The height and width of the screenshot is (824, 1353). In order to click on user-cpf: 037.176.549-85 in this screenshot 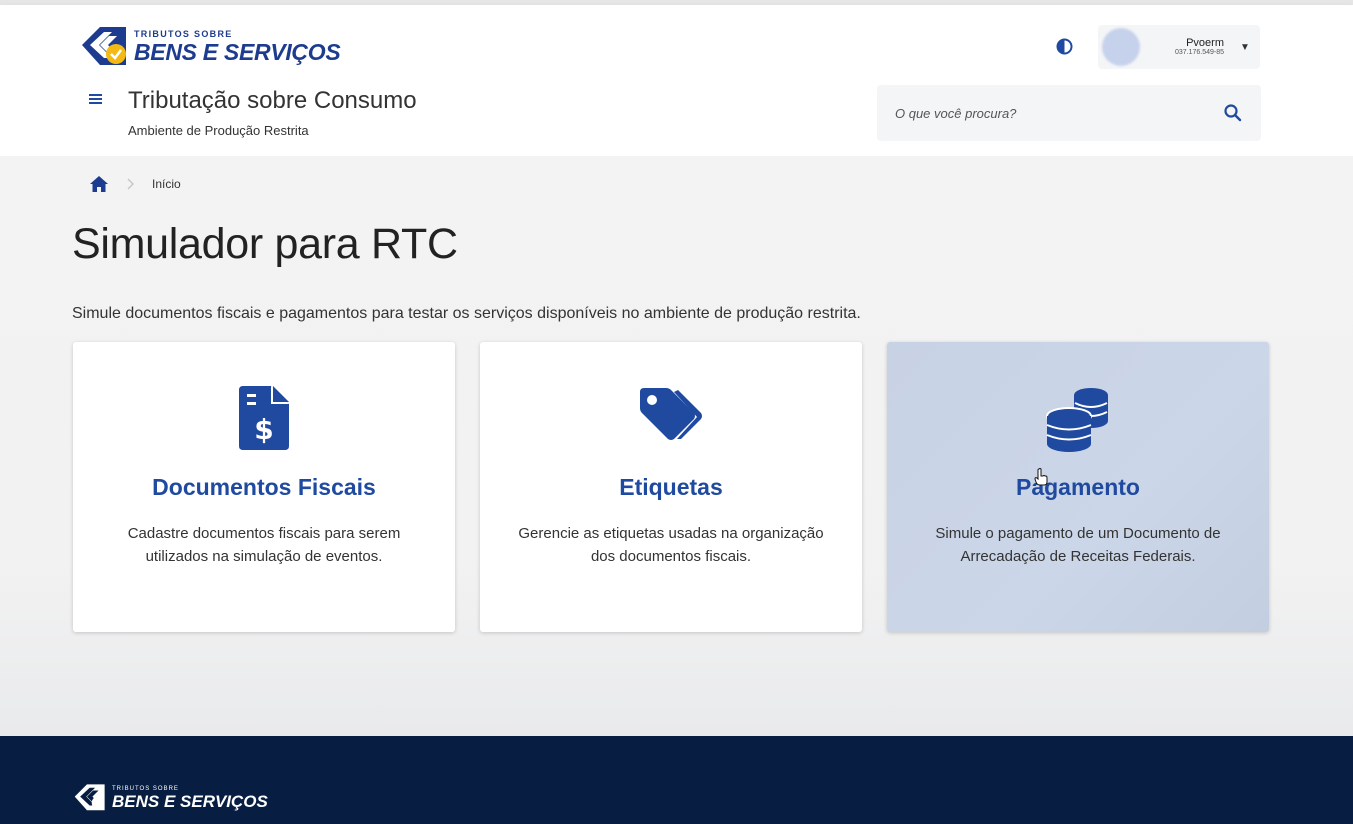, I will do `click(1199, 53)`.